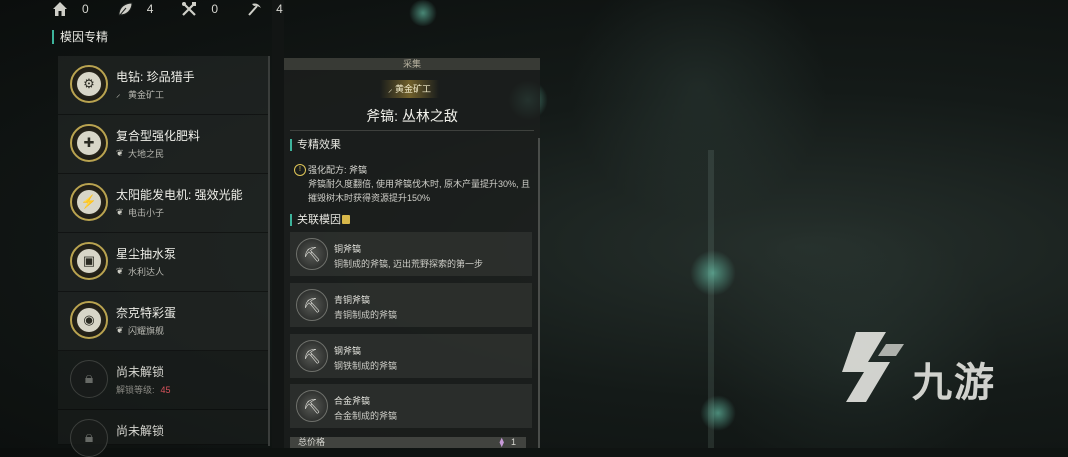 The image size is (1068, 457). What do you see at coordinates (89, 84) in the screenshot?
I see `drill-icon: ⚙` at bounding box center [89, 84].